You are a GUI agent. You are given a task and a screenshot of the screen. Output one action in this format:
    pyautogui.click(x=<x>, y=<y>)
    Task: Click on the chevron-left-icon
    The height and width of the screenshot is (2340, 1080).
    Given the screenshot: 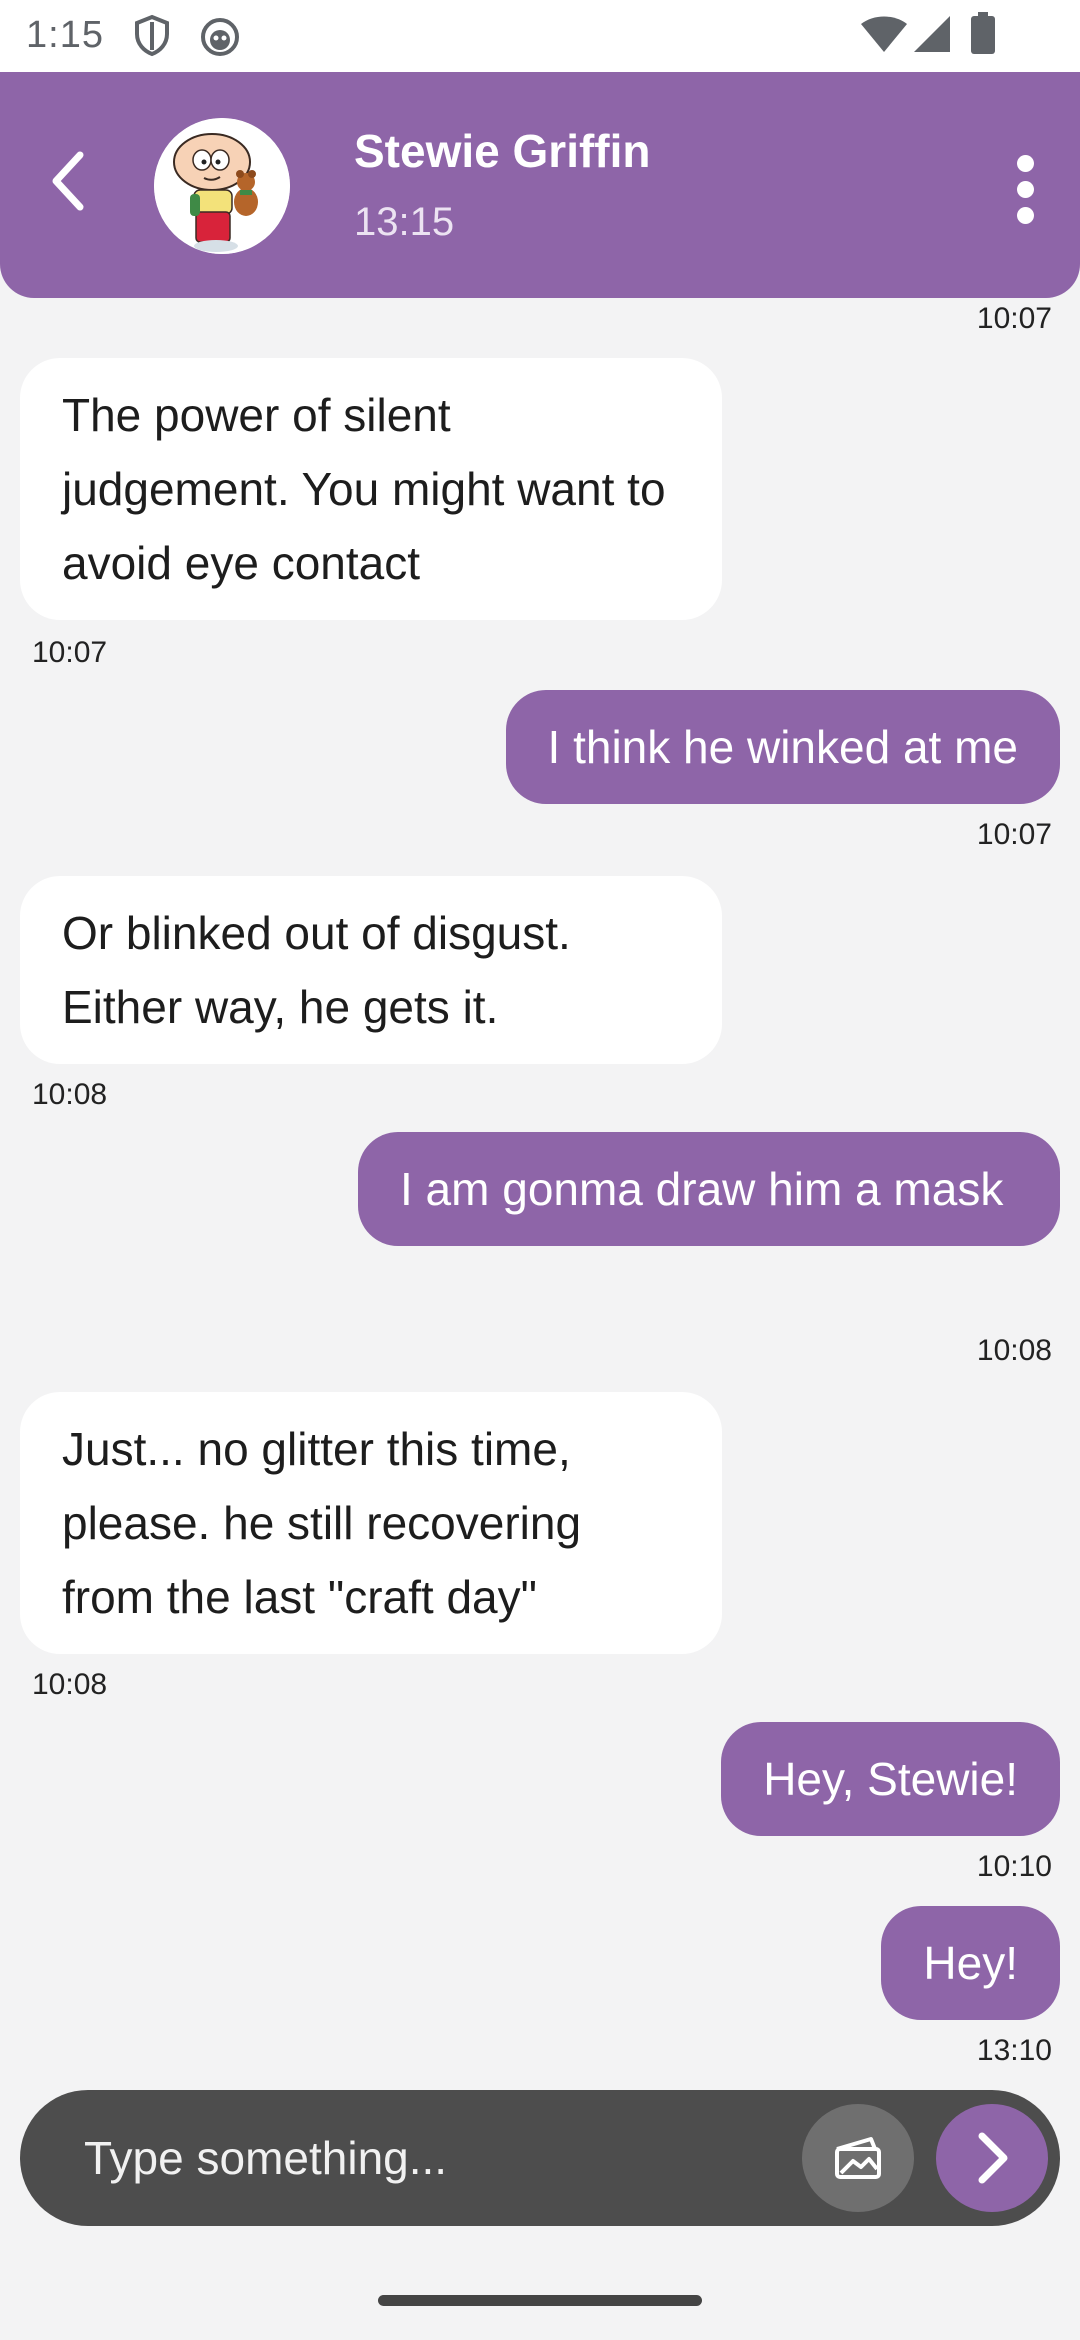 What is the action you would take?
    pyautogui.click(x=68, y=181)
    